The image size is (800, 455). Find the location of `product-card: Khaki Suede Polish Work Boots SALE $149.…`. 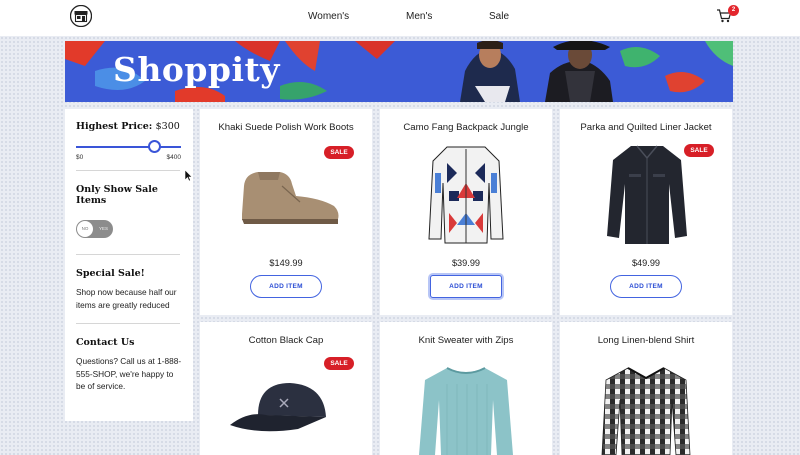

product-card: Khaki Suede Polish Work Boots SALE $149.… is located at coordinates (286, 212).